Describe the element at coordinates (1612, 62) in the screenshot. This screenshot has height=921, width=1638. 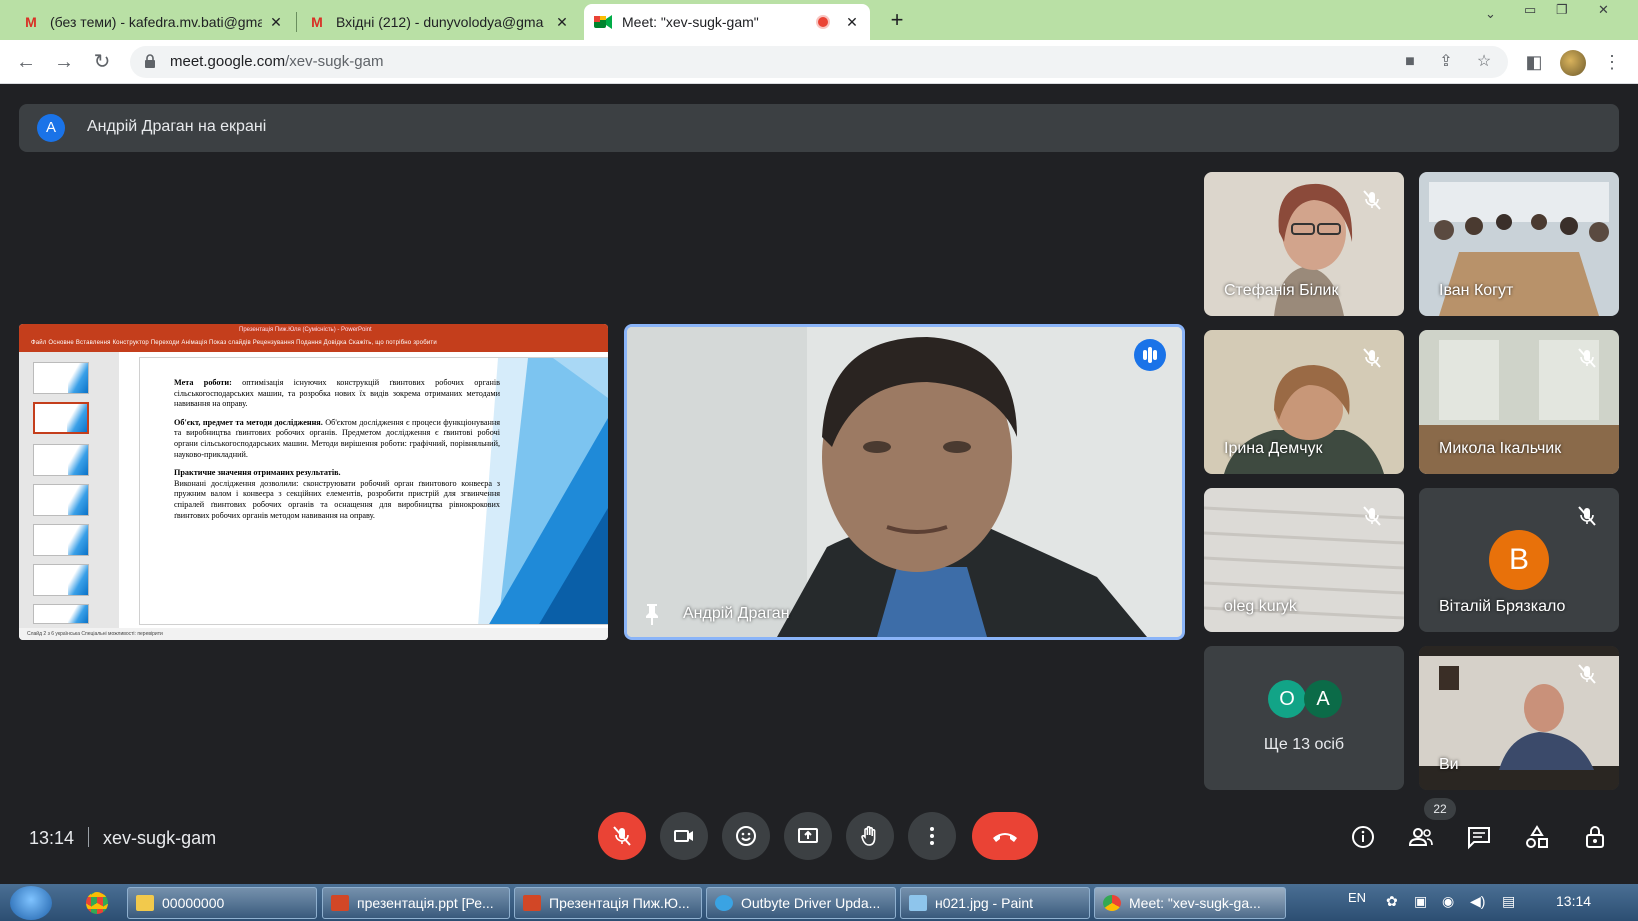
I see `chrome-menu-icon: ⋮` at that location.